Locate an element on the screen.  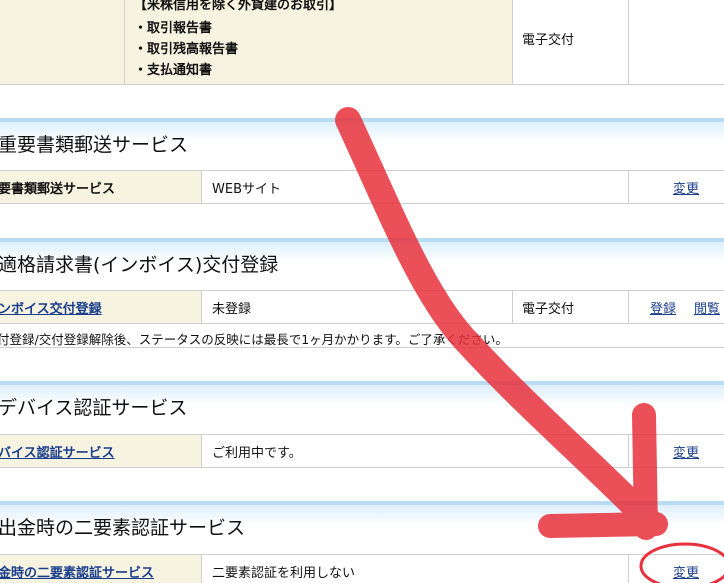
section-title: デバイス認証サービス is located at coordinates (94, 408).